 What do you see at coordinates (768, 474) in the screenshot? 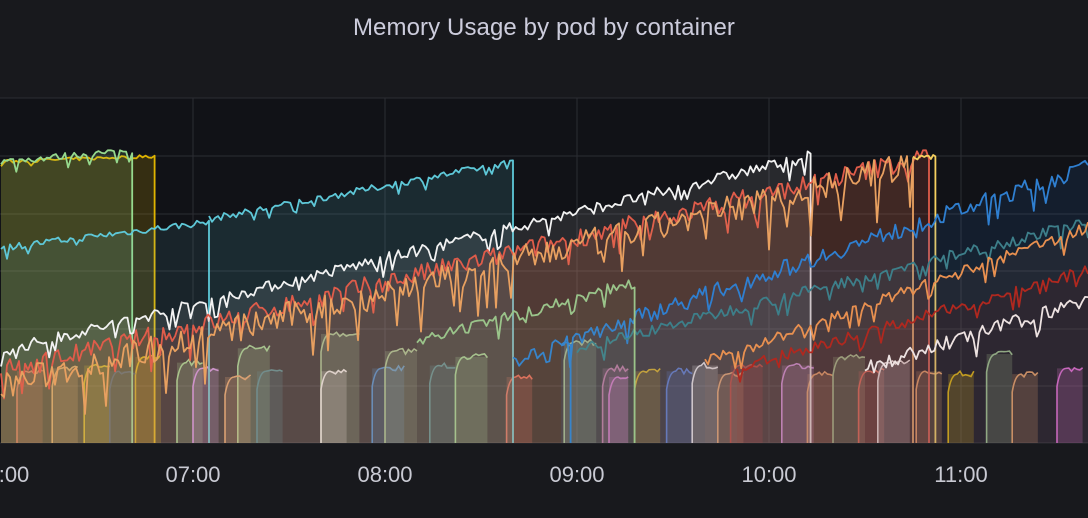
I see `x-tick-label: 10:00` at bounding box center [768, 474].